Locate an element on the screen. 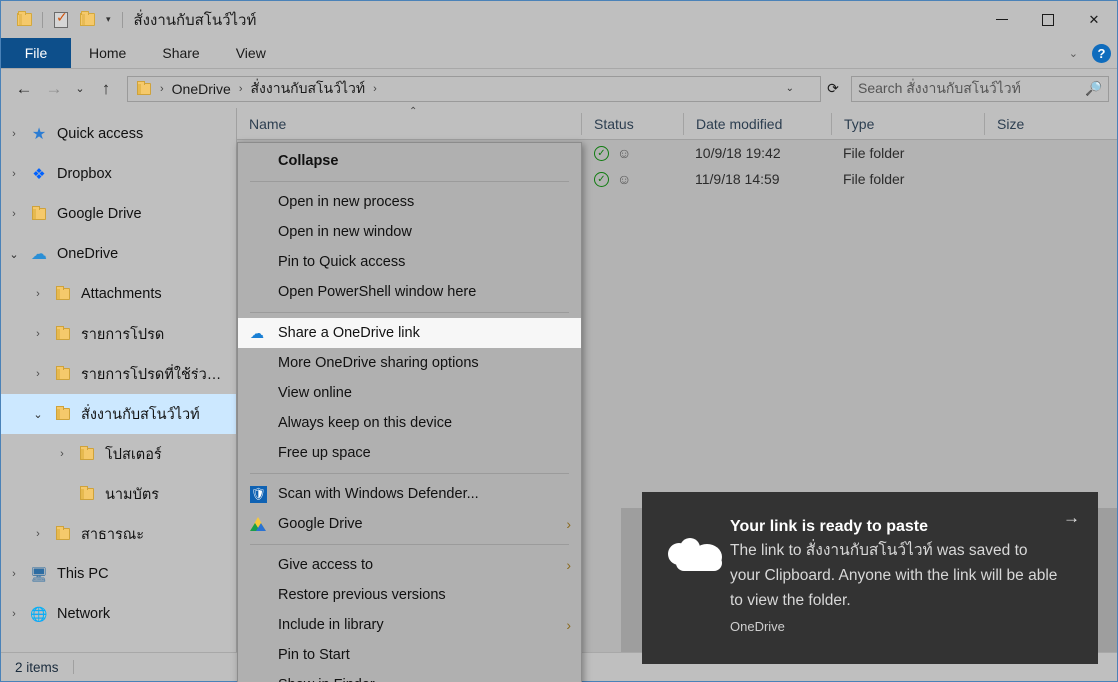  menu-item-open-in-new-window: Open in new window is located at coordinates (409, 232).